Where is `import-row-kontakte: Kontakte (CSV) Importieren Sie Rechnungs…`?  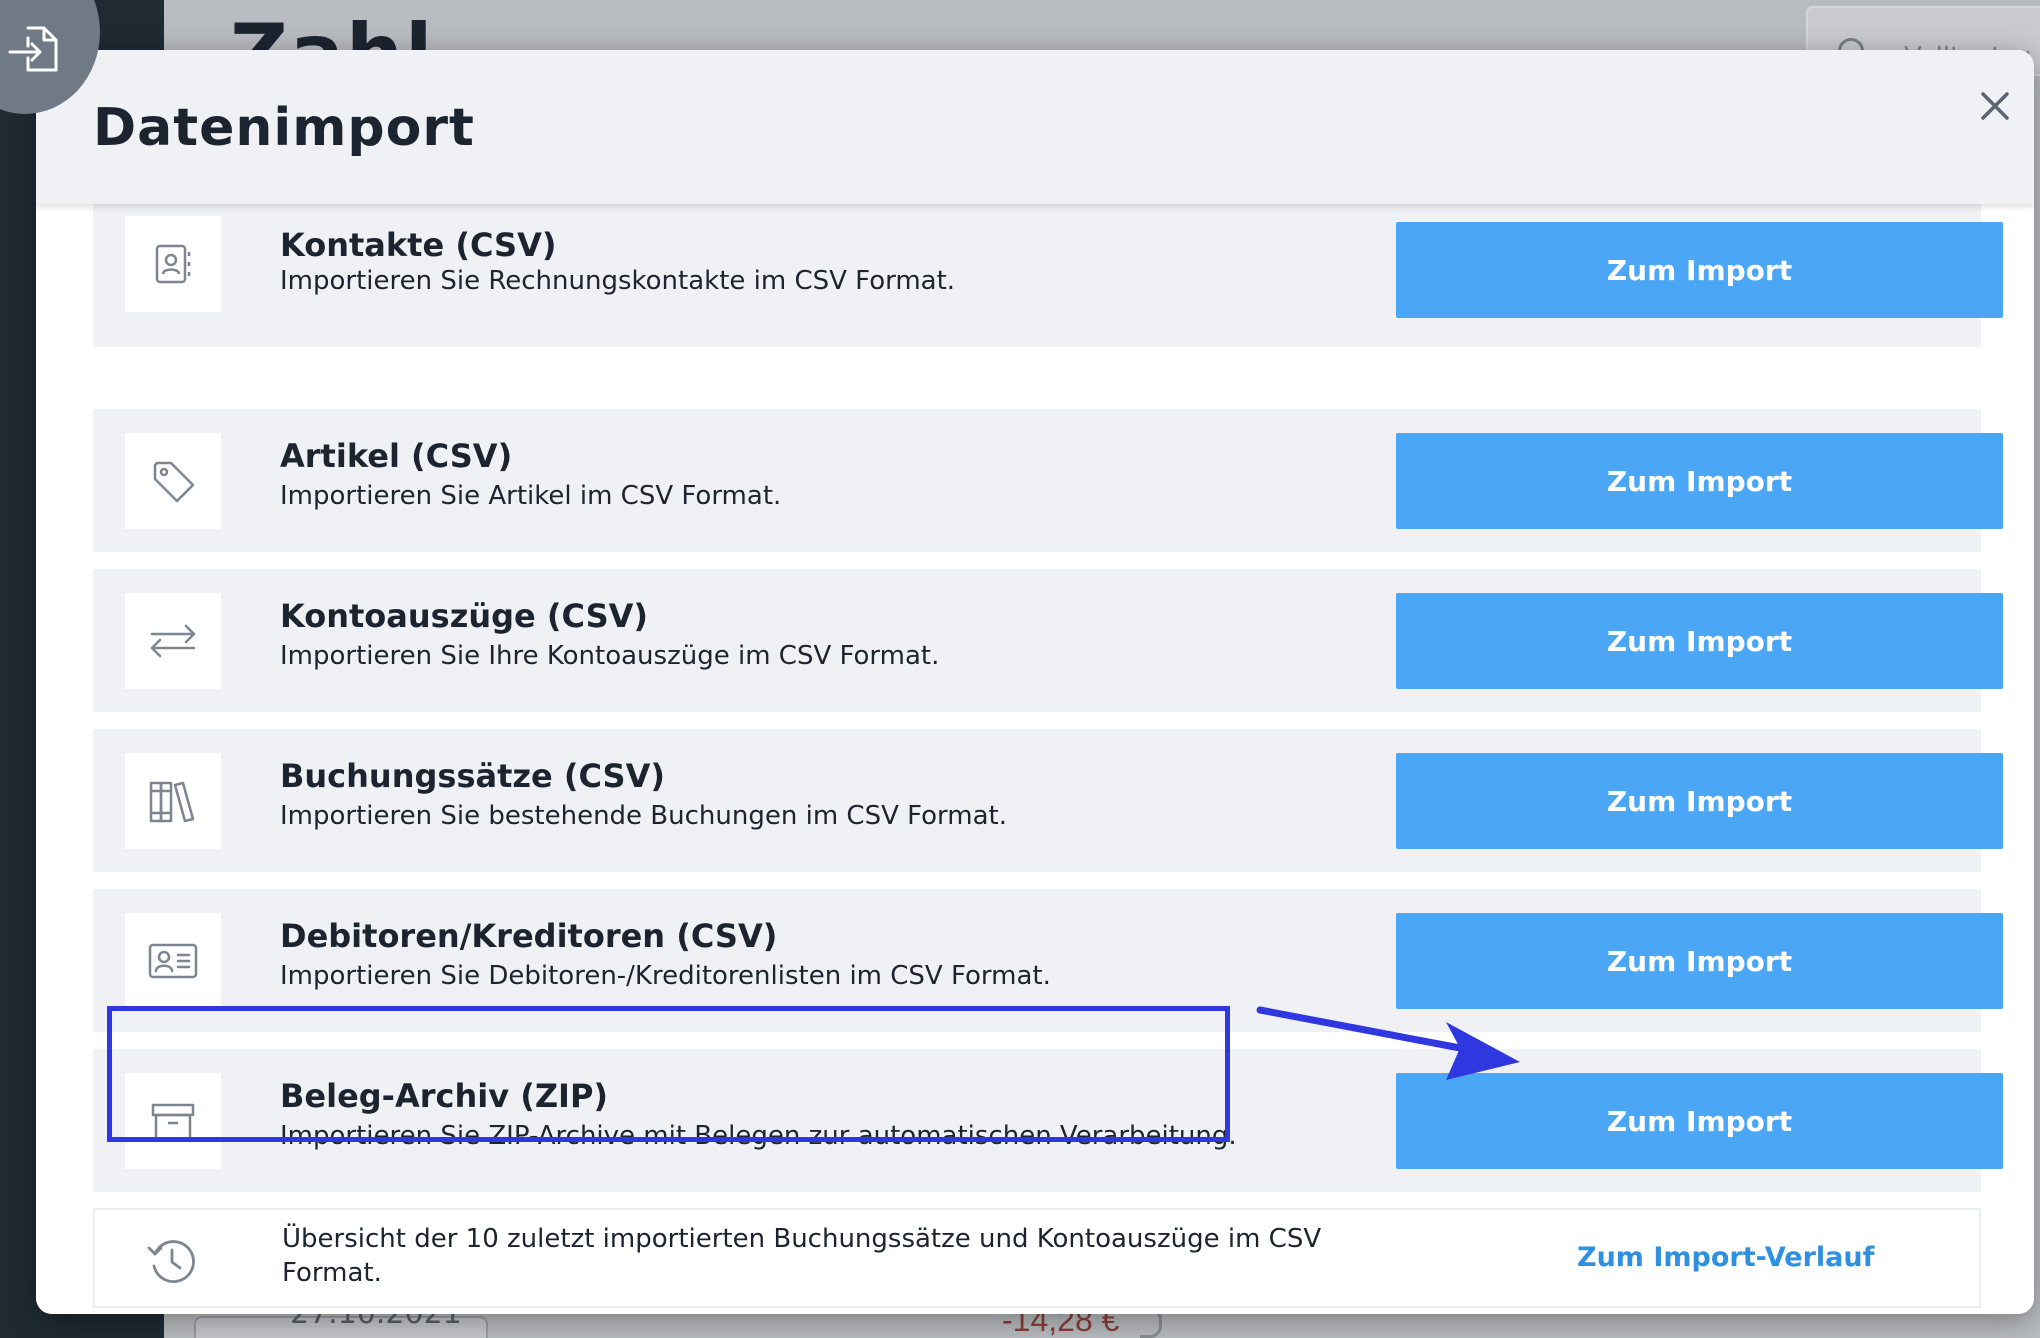
import-row-kontakte: Kontakte (CSV) Importieren Sie Rechnungs… is located at coordinates (1048, 275).